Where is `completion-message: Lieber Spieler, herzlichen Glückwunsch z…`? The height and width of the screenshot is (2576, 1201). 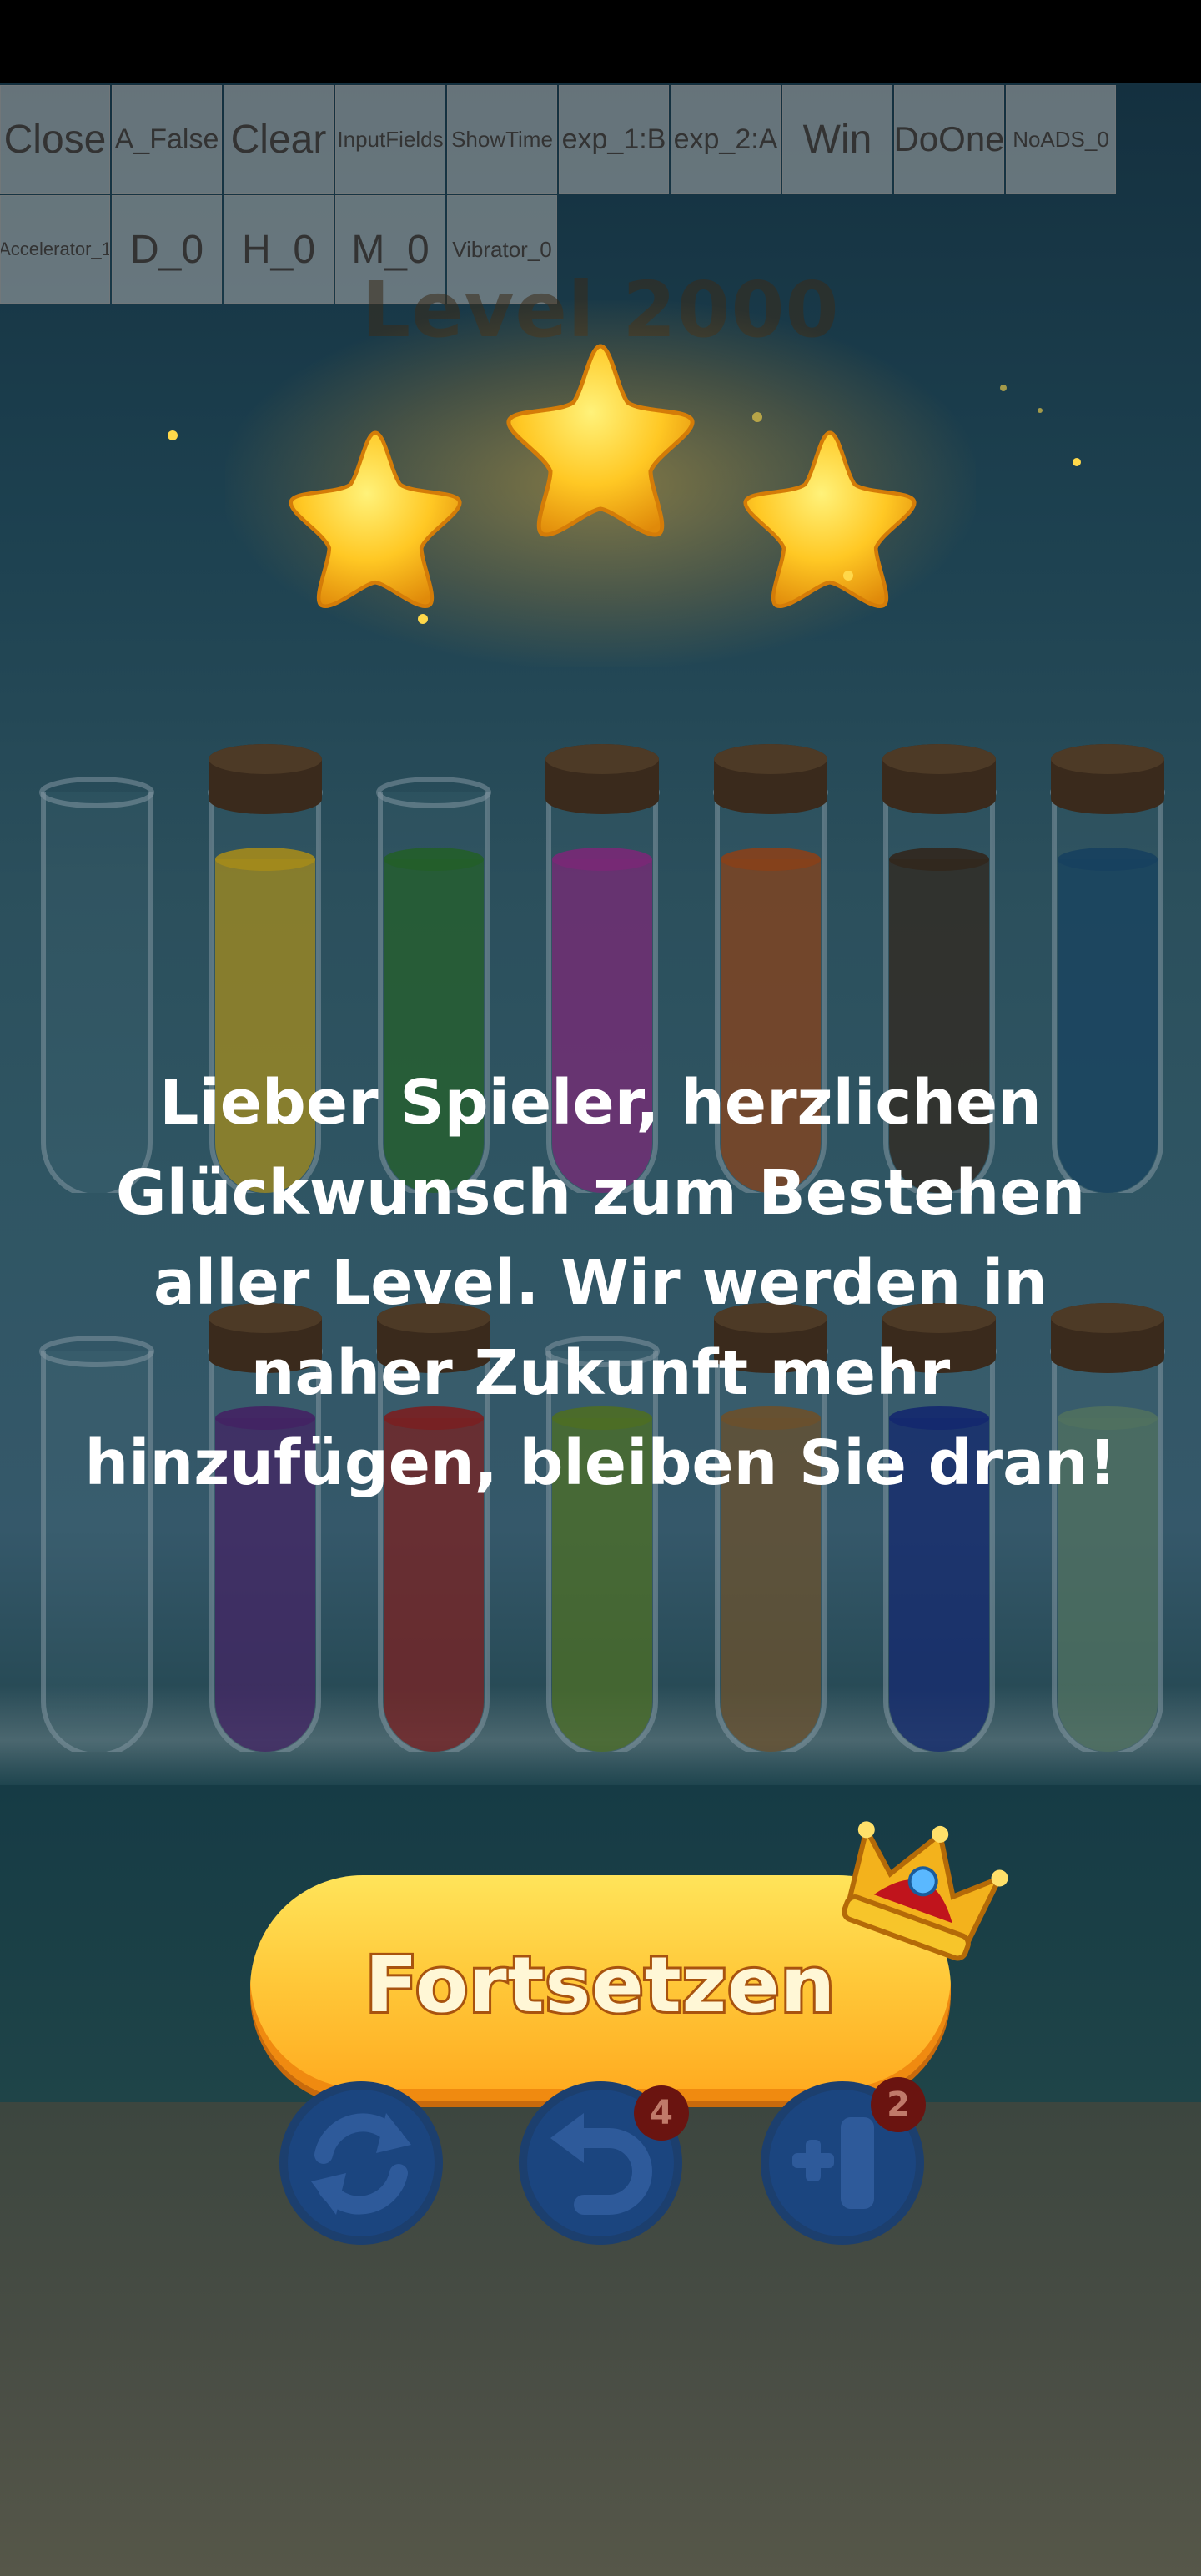 completion-message: Lieber Spieler, herzlichen Glückwunsch z… is located at coordinates (601, 1283).